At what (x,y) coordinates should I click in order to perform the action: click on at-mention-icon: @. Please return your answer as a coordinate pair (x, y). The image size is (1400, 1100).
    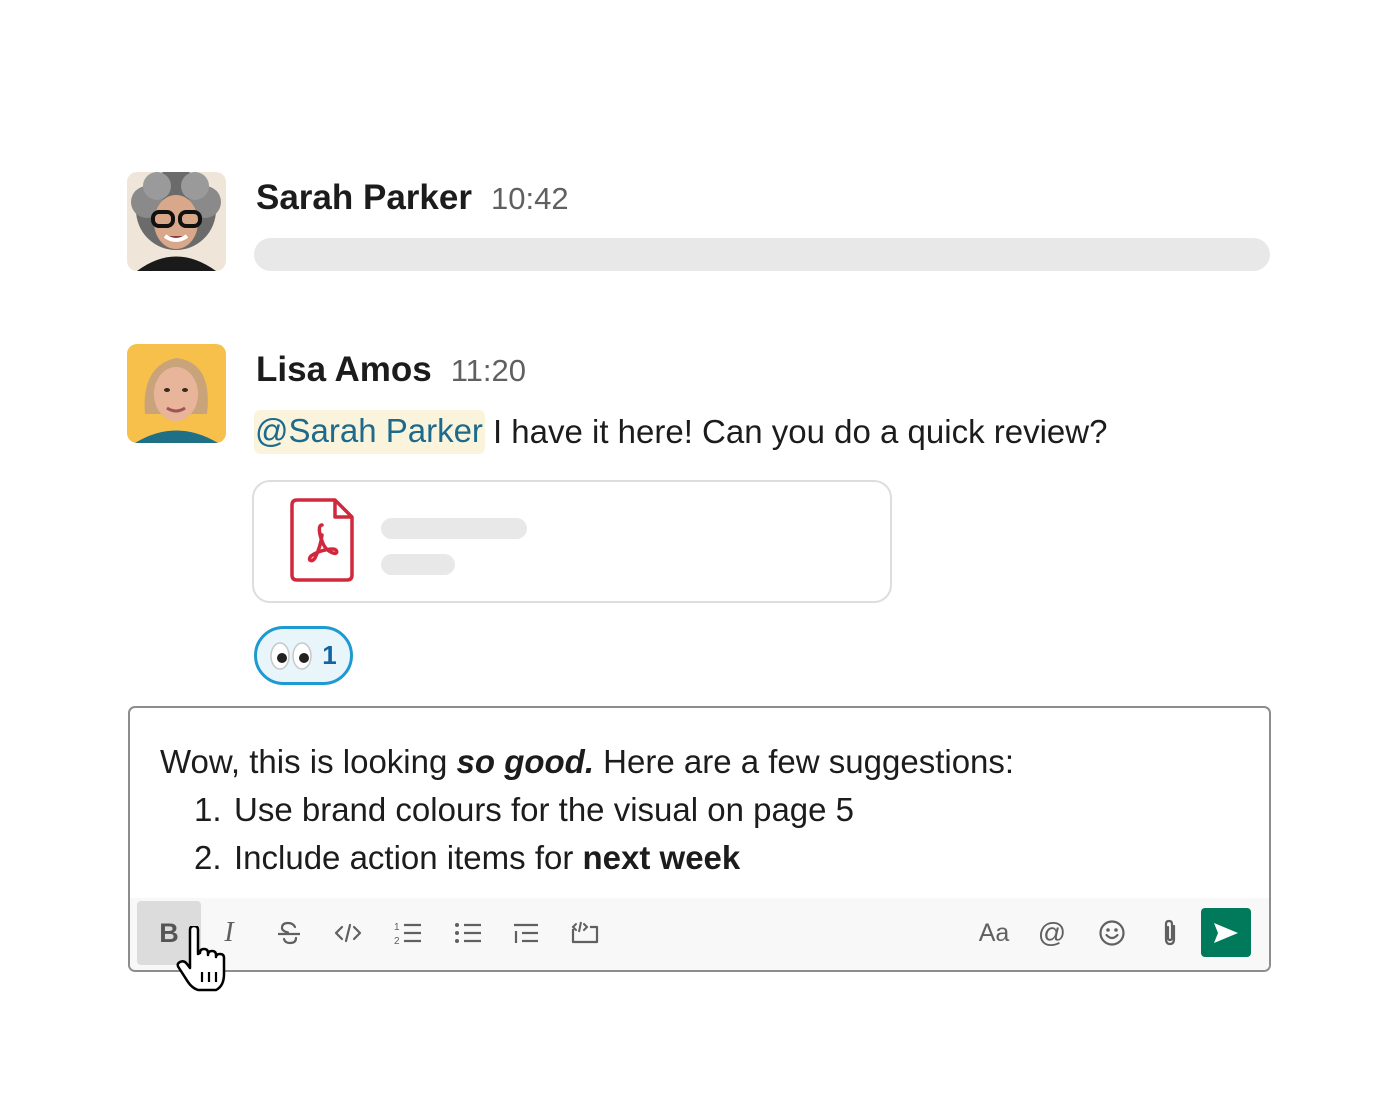
    Looking at the image, I should click on (1052, 932).